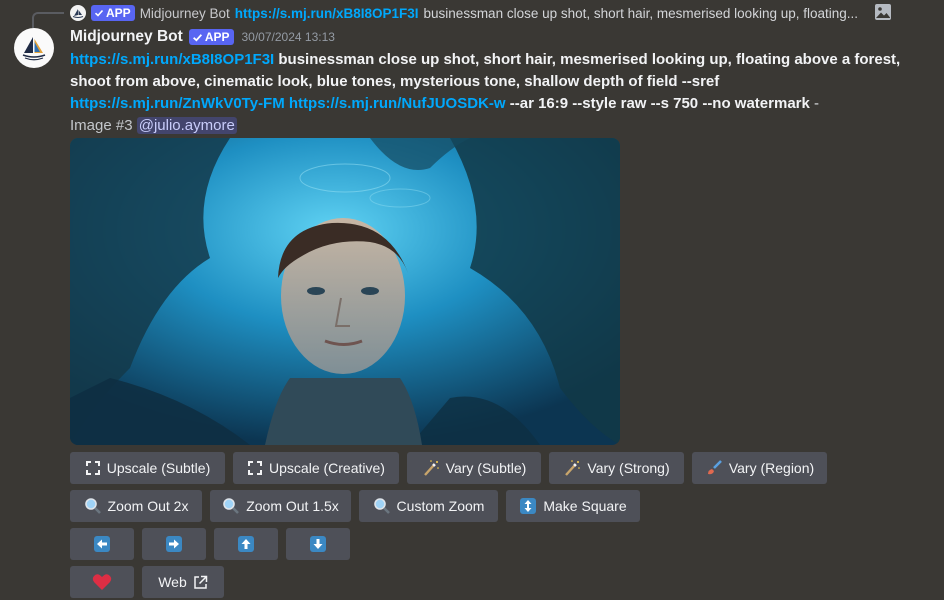  I want to click on arrow-left-icon, so click(102, 544).